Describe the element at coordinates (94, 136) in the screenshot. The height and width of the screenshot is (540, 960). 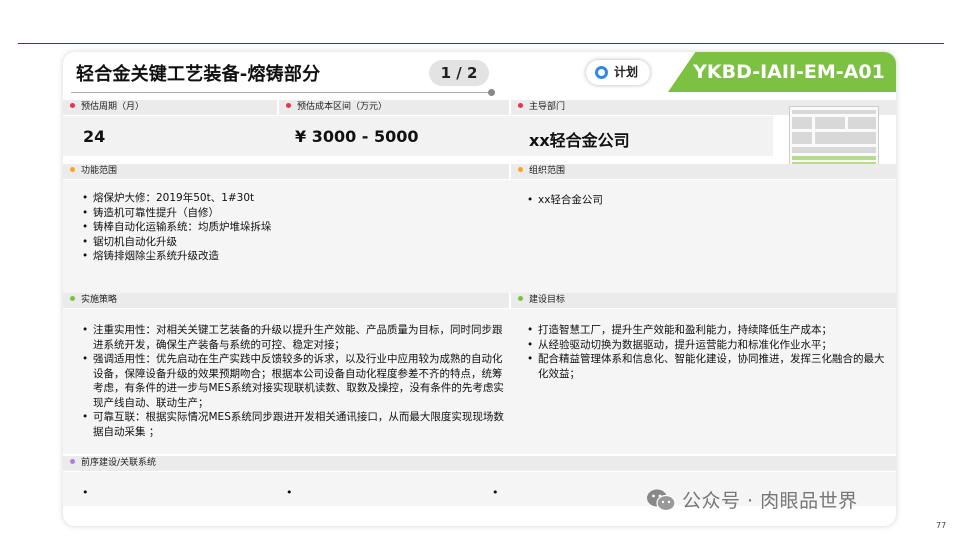
I see `period-value: 24` at that location.